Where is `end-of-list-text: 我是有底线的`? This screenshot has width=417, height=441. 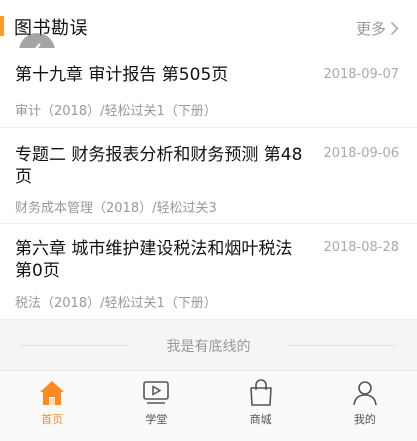 end-of-list-text: 我是有底线的 is located at coordinates (208, 347).